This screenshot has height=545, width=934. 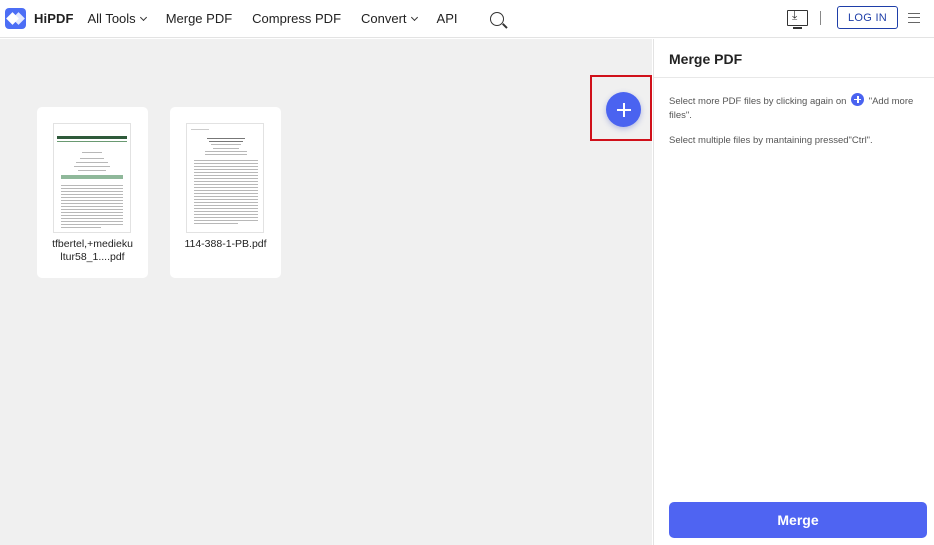 I want to click on header-actions: LOG IN, so click(x=853, y=17).